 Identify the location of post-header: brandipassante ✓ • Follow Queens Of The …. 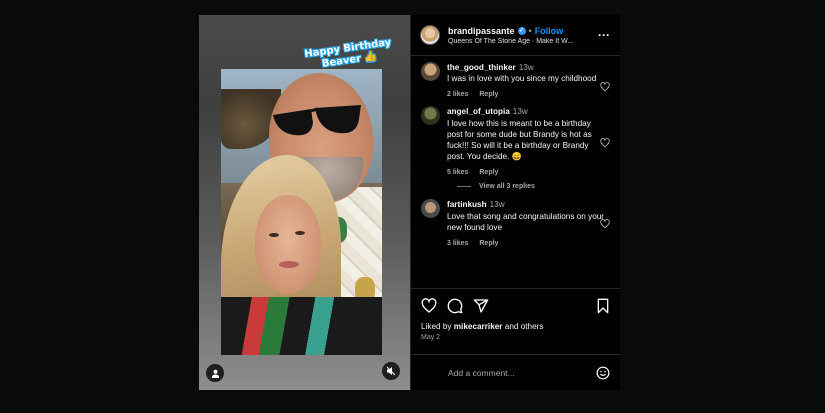
(515, 35).